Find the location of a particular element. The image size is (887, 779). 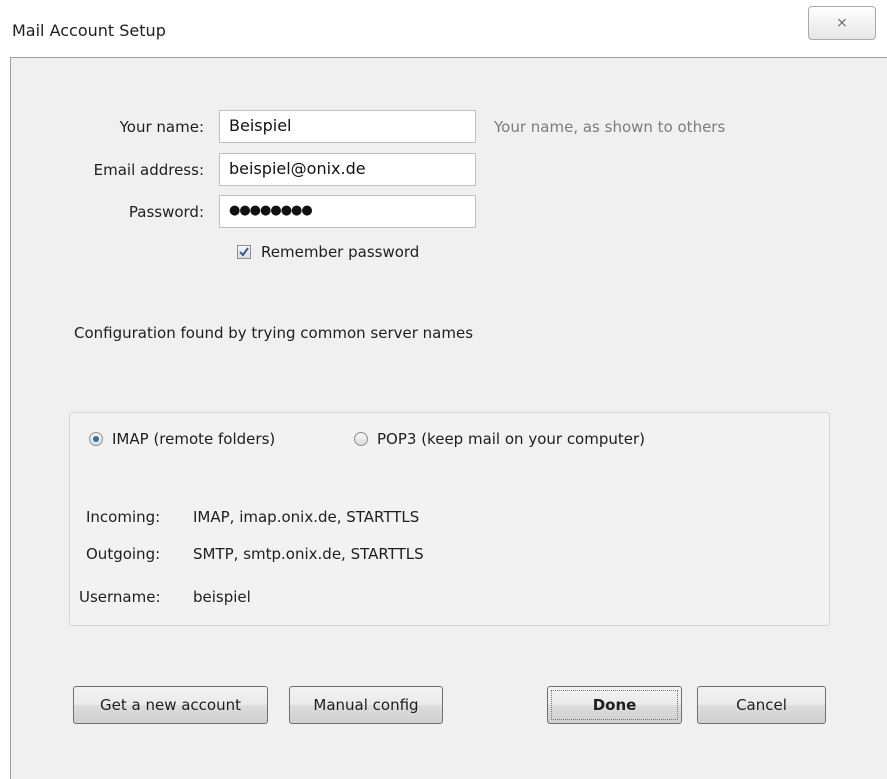

close-button: ⨯ is located at coordinates (842, 23).